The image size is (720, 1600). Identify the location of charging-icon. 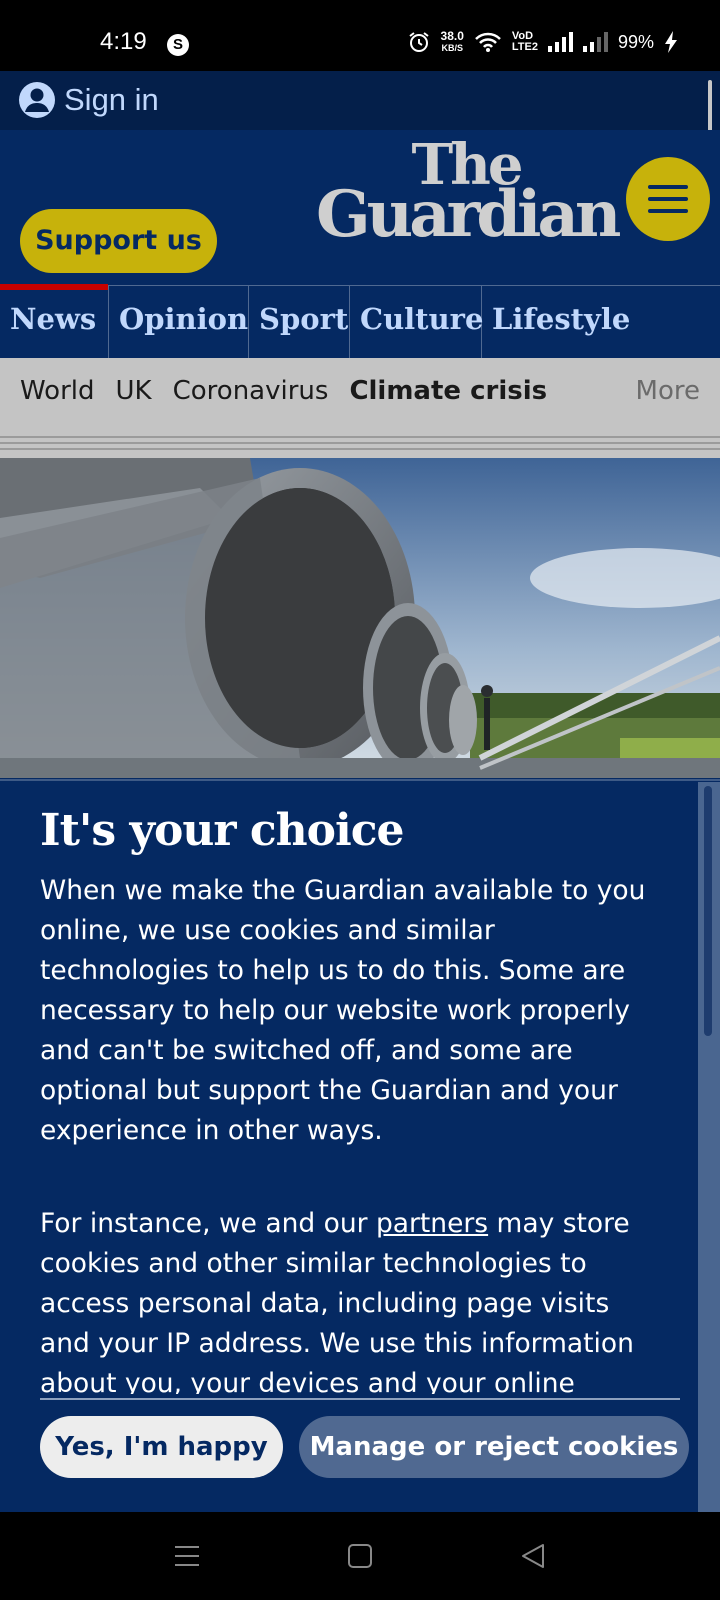
(671, 42).